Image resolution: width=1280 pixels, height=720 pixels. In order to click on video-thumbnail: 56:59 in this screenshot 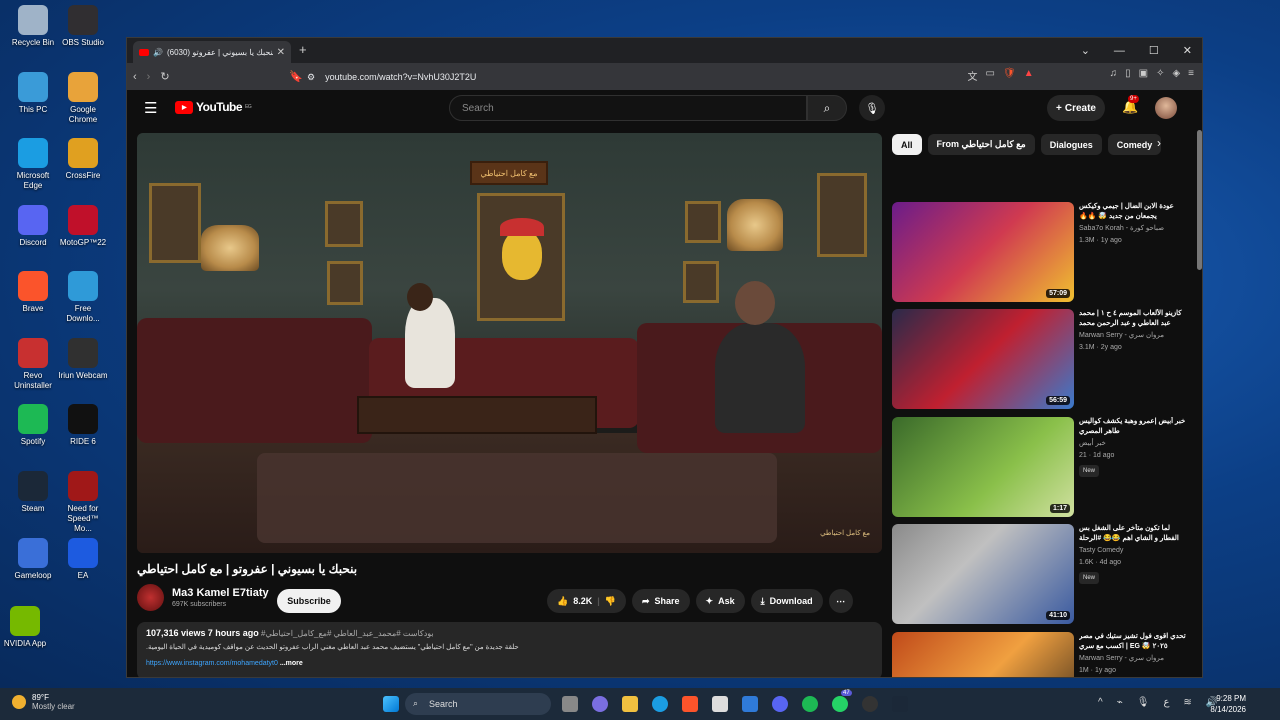, I will do `click(983, 359)`.